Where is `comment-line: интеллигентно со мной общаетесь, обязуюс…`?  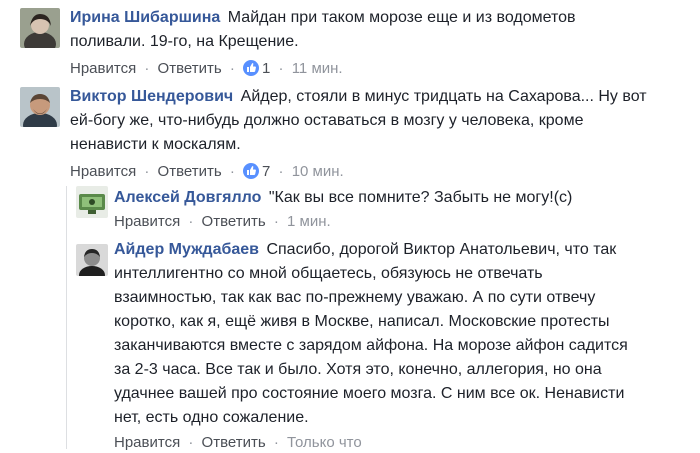
comment-line: интеллигентно со мной общаетесь, обязуюс… is located at coordinates (328, 273).